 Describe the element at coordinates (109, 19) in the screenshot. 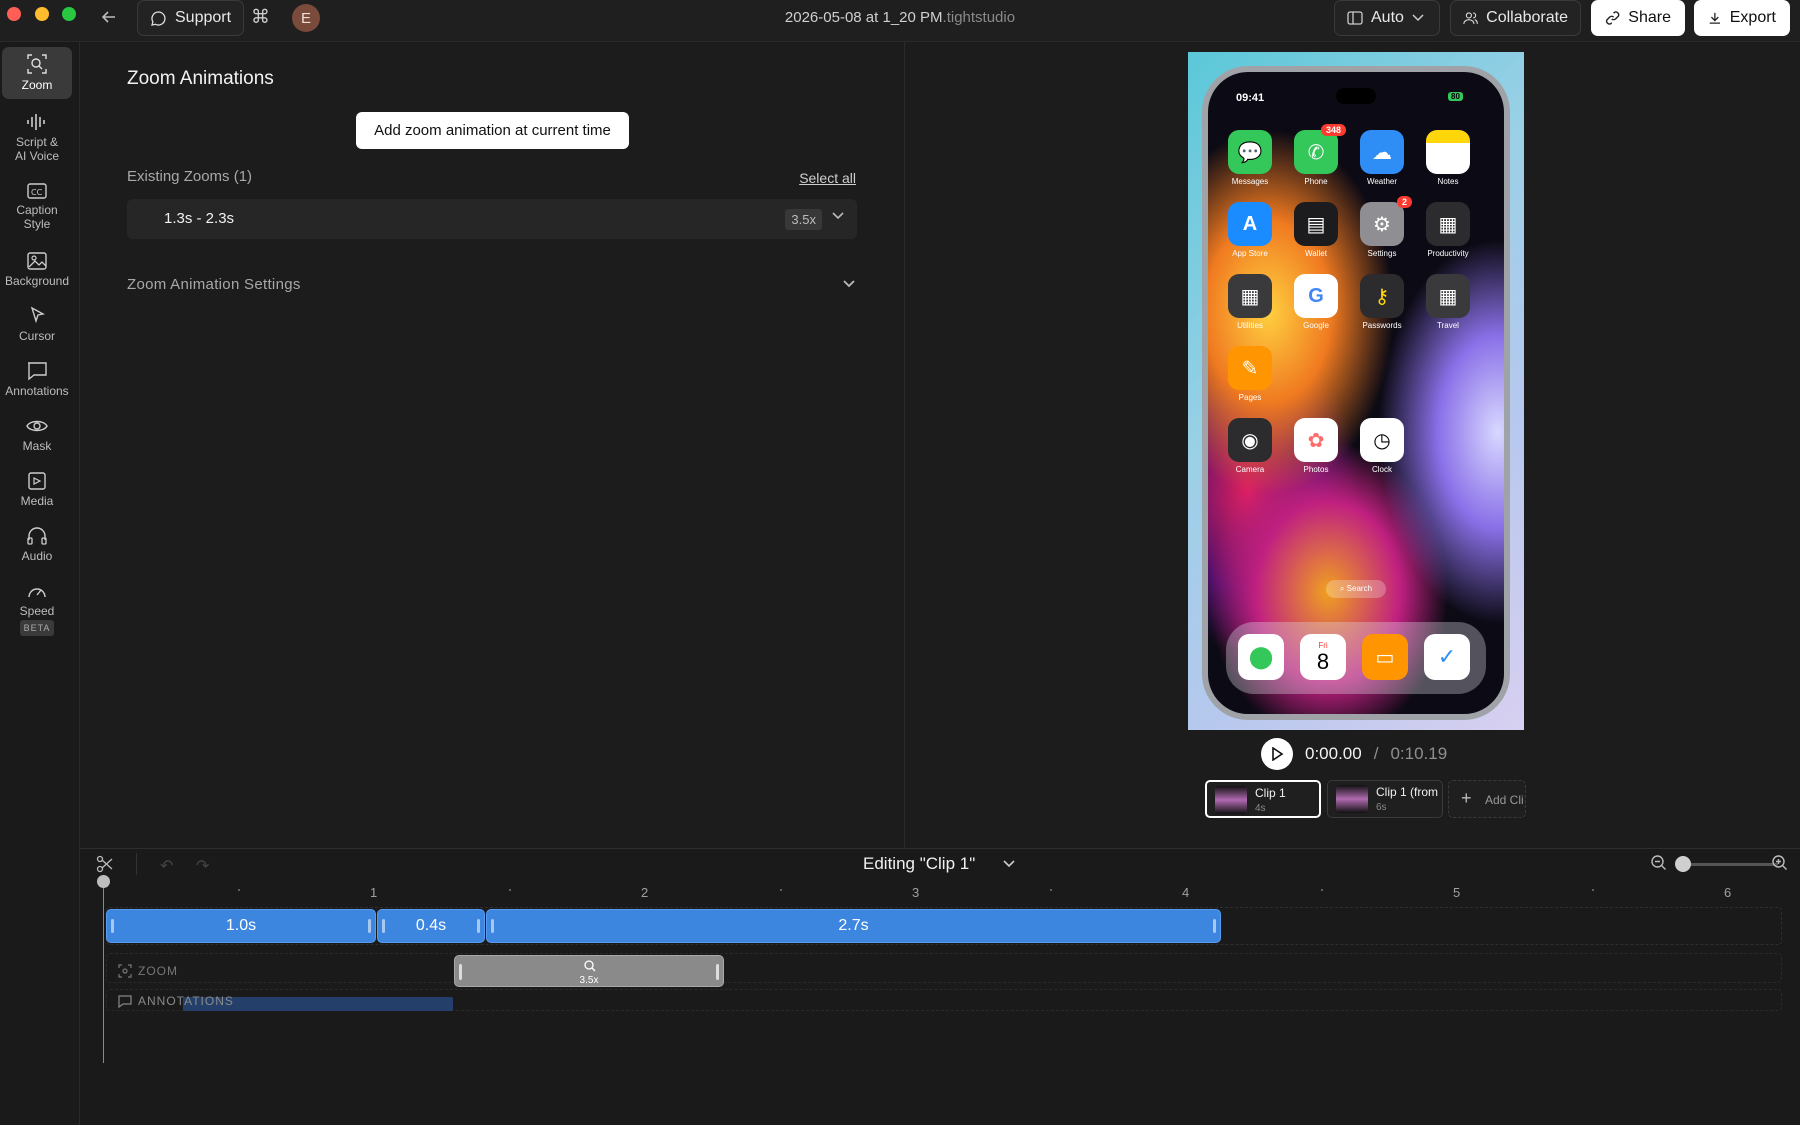

I see `back-arrow-icon` at that location.